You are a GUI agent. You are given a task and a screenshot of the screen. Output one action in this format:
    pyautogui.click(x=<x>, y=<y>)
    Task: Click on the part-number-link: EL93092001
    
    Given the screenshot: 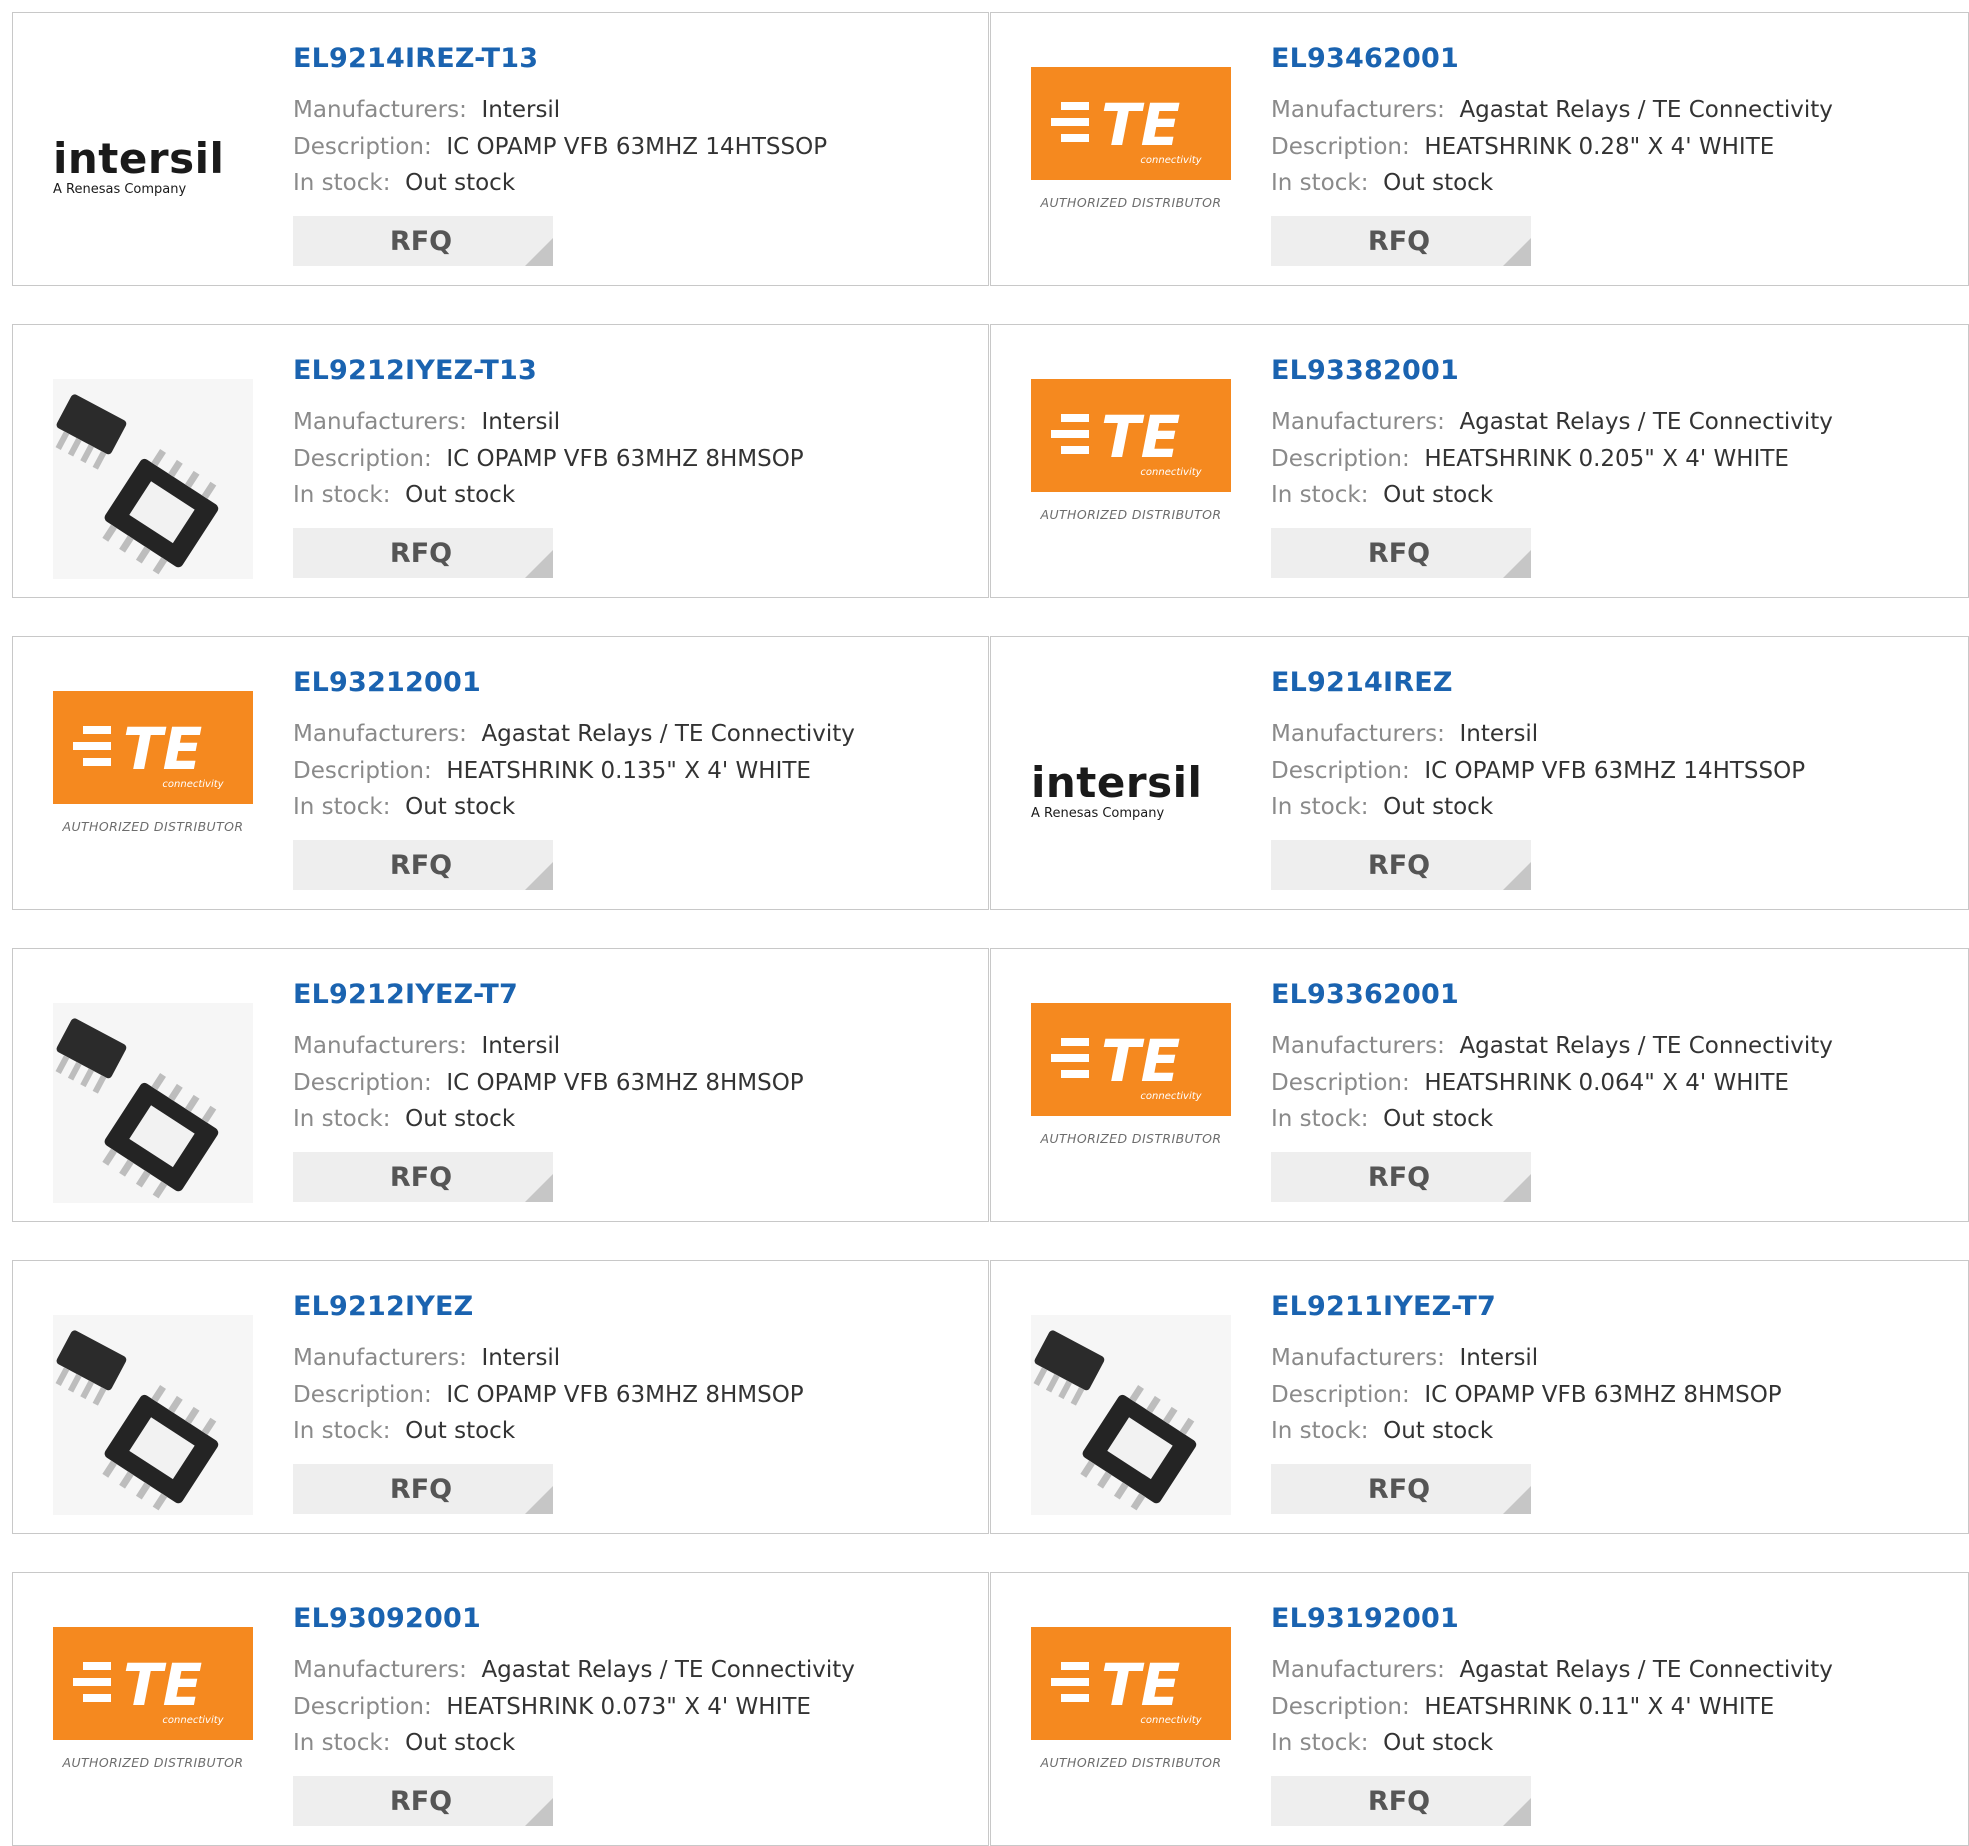 What is the action you would take?
    pyautogui.click(x=387, y=1618)
    